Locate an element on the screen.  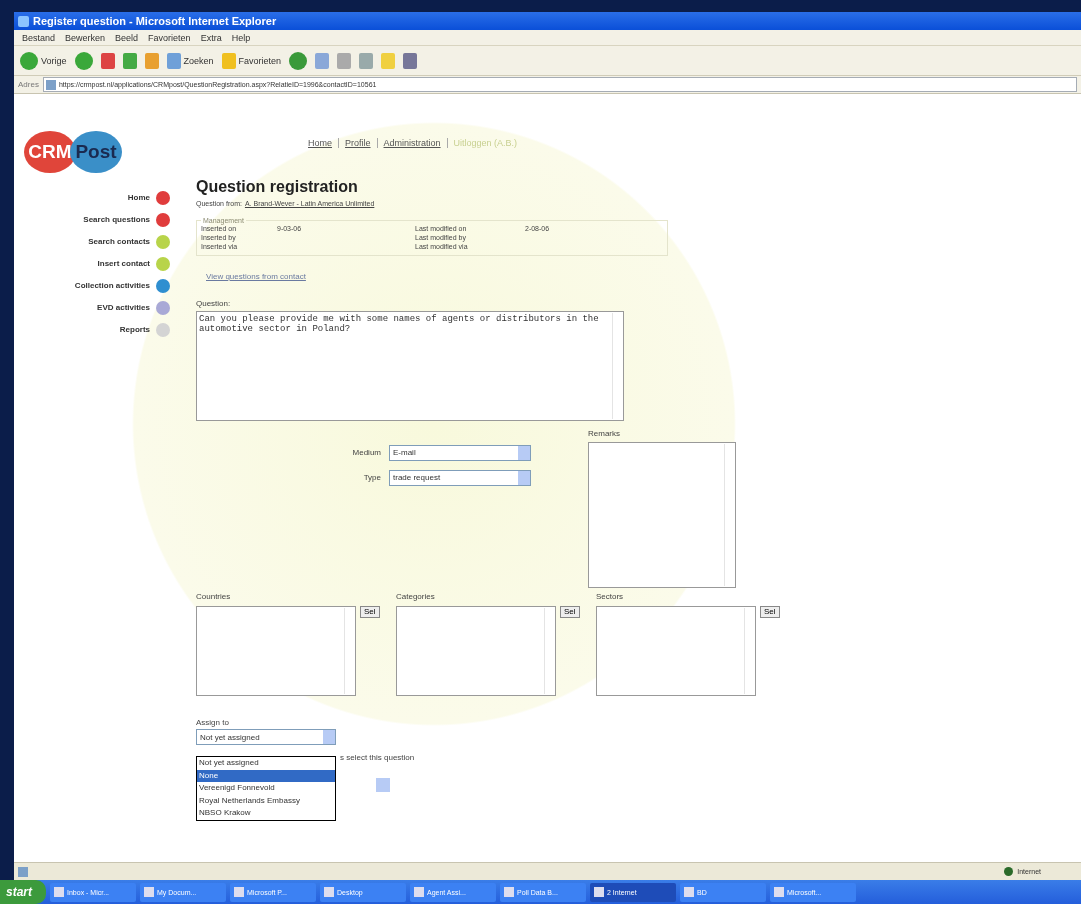
assign-select: Not yet assigned is located at coordinates (266, 737).